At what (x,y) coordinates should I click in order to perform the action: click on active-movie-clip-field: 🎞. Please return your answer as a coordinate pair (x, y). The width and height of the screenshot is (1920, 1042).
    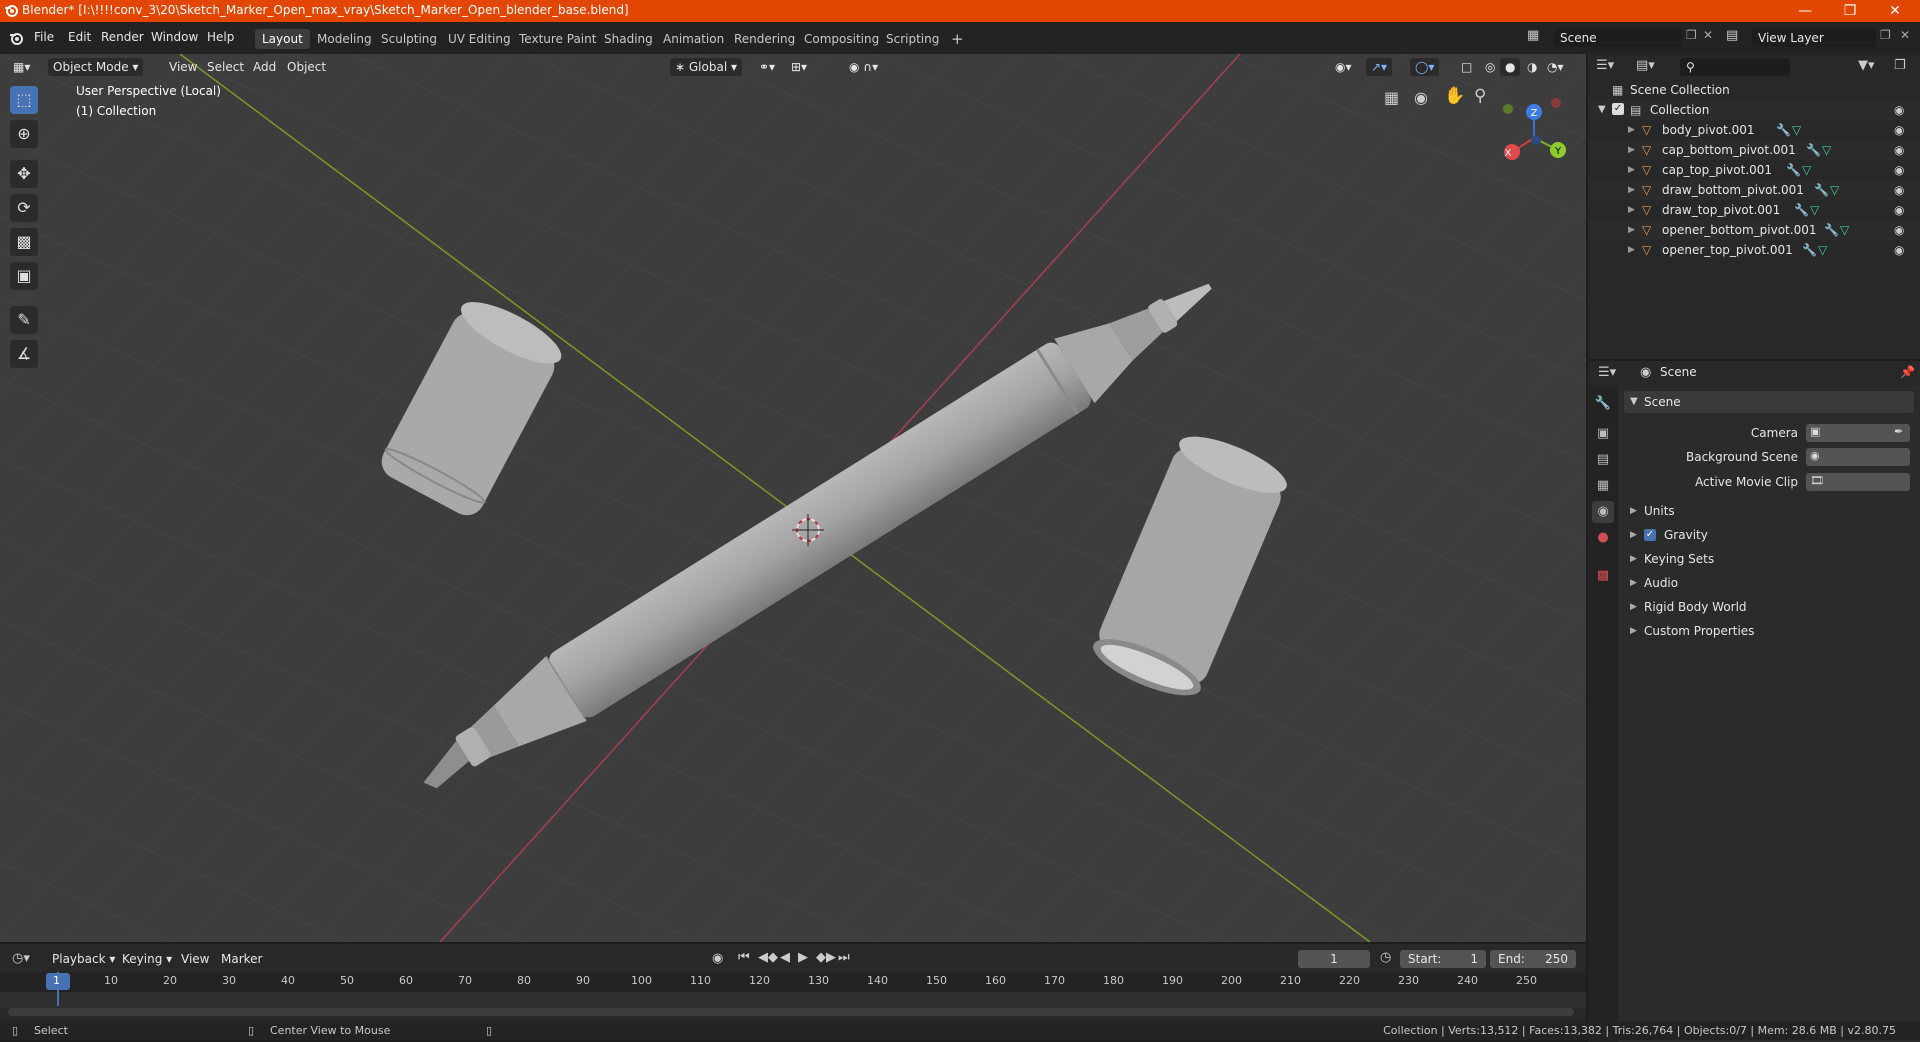
    Looking at the image, I should click on (1858, 482).